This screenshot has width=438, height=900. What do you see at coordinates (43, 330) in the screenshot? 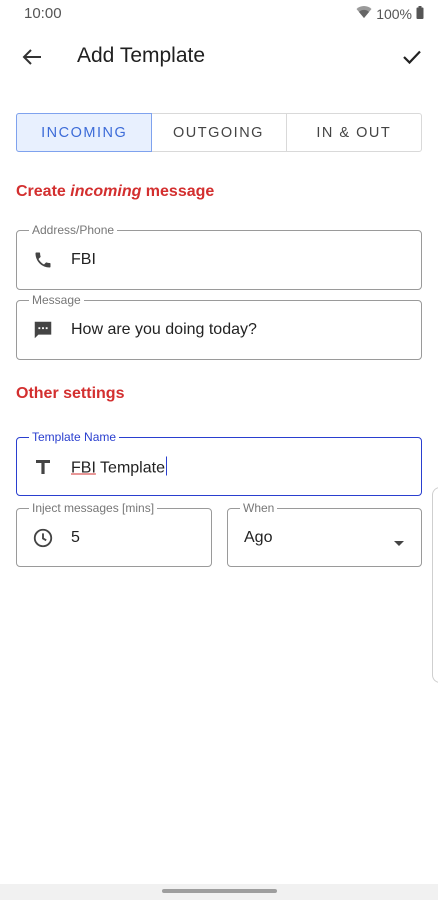
I see `message-icon` at bounding box center [43, 330].